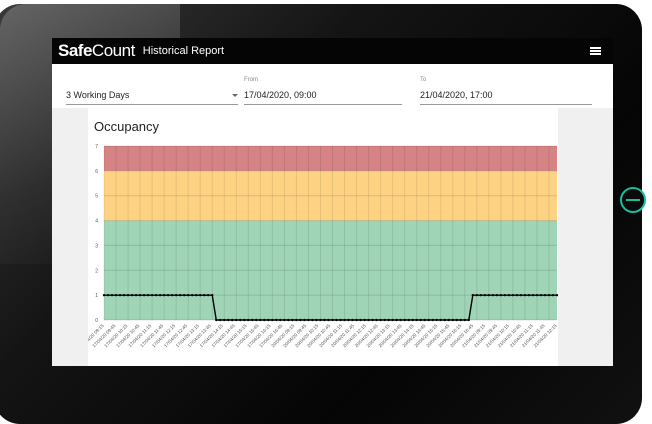  What do you see at coordinates (96, 50) in the screenshot?
I see `app-logo: SafeCount` at bounding box center [96, 50].